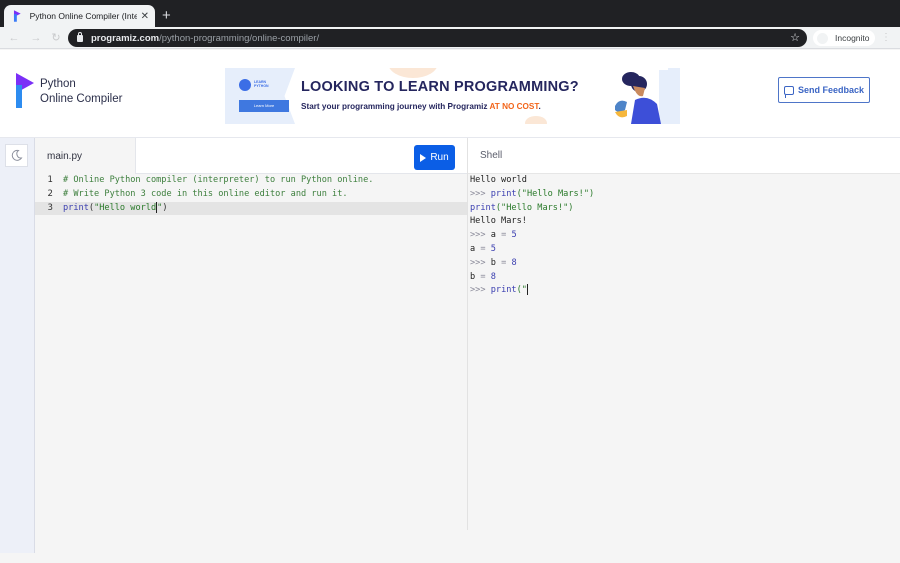 Image resolution: width=900 pixels, height=563 pixels. I want to click on brand-title: Python Online Compiler, so click(81, 92).